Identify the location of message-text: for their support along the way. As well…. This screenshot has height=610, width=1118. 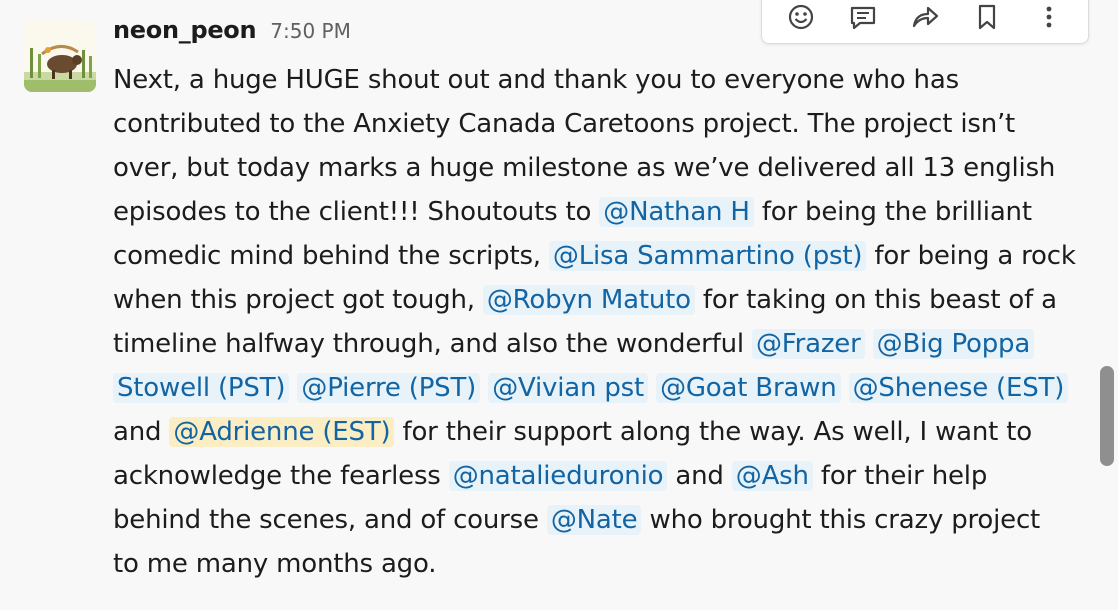
(713, 432).